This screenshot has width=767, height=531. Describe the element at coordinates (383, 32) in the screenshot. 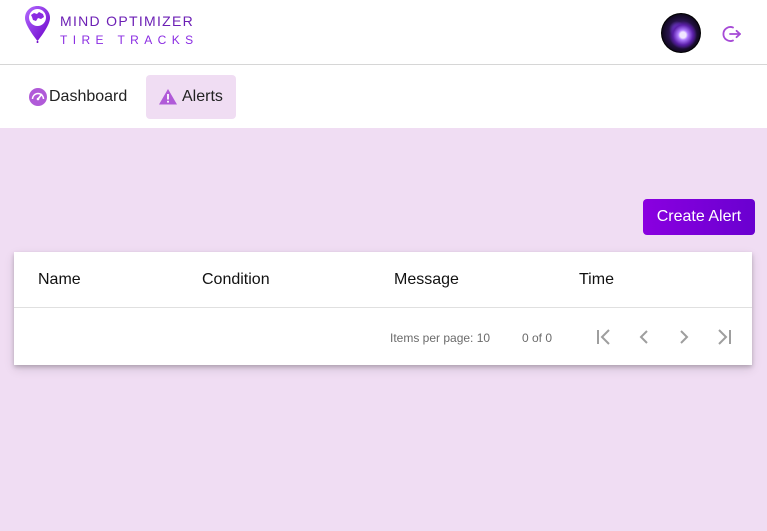

I see `app-header: MIND OPTIMIZER TIRE TRACKS` at that location.